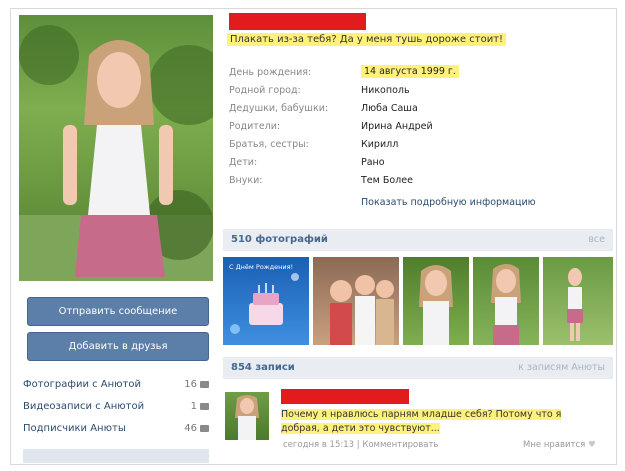  Describe the element at coordinates (554, 445) in the screenshot. I see `like-label: Мне нравится` at that location.